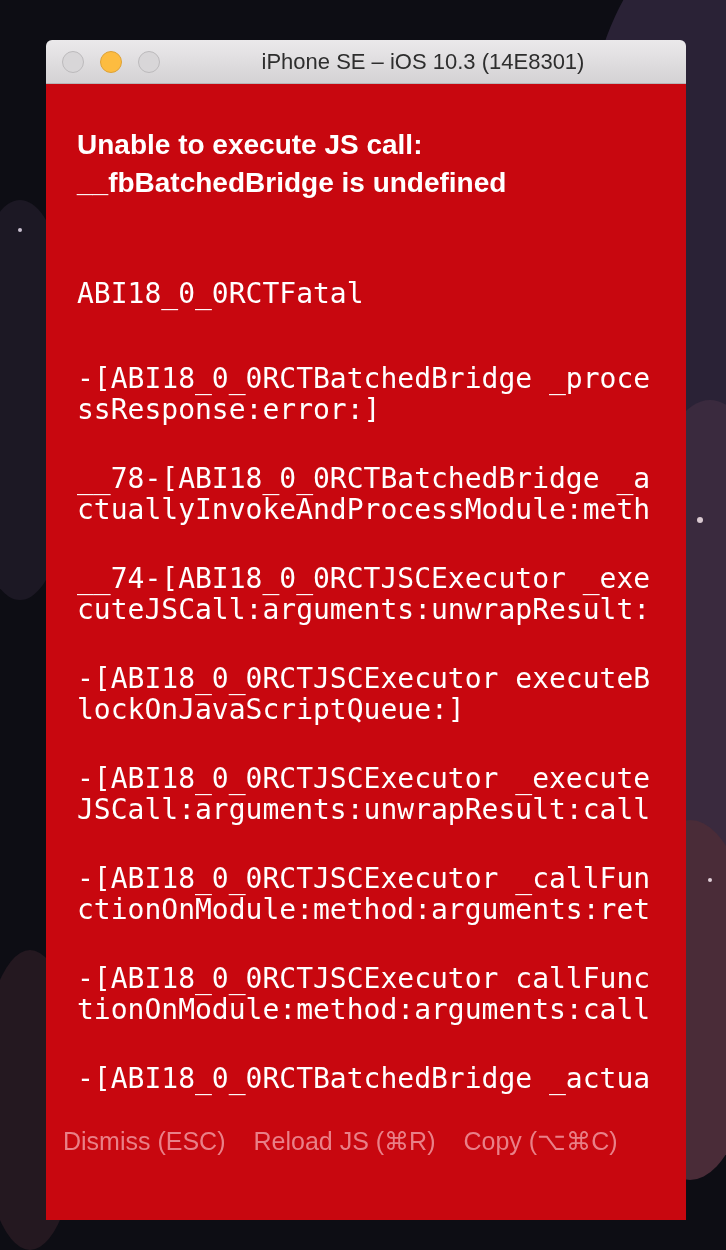 The width and height of the screenshot is (726, 1250). I want to click on action-button: Reload JS (⌘R), so click(344, 1141).